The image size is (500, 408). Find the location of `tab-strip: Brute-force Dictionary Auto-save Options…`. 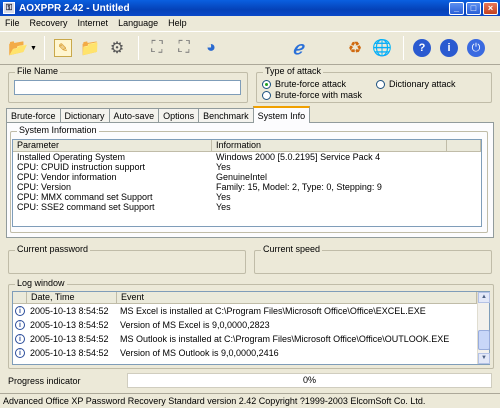

tab-strip: Brute-force Dictionary Auto-save Options… is located at coordinates (158, 114).